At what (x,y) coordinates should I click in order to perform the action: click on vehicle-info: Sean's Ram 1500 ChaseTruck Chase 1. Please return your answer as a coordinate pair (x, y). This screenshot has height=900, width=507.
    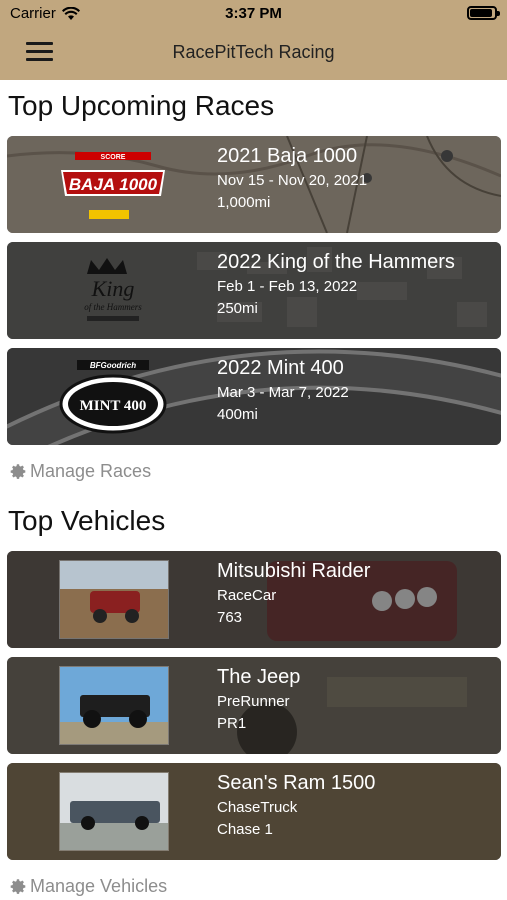
    Looking at the image, I should click on (296, 806).